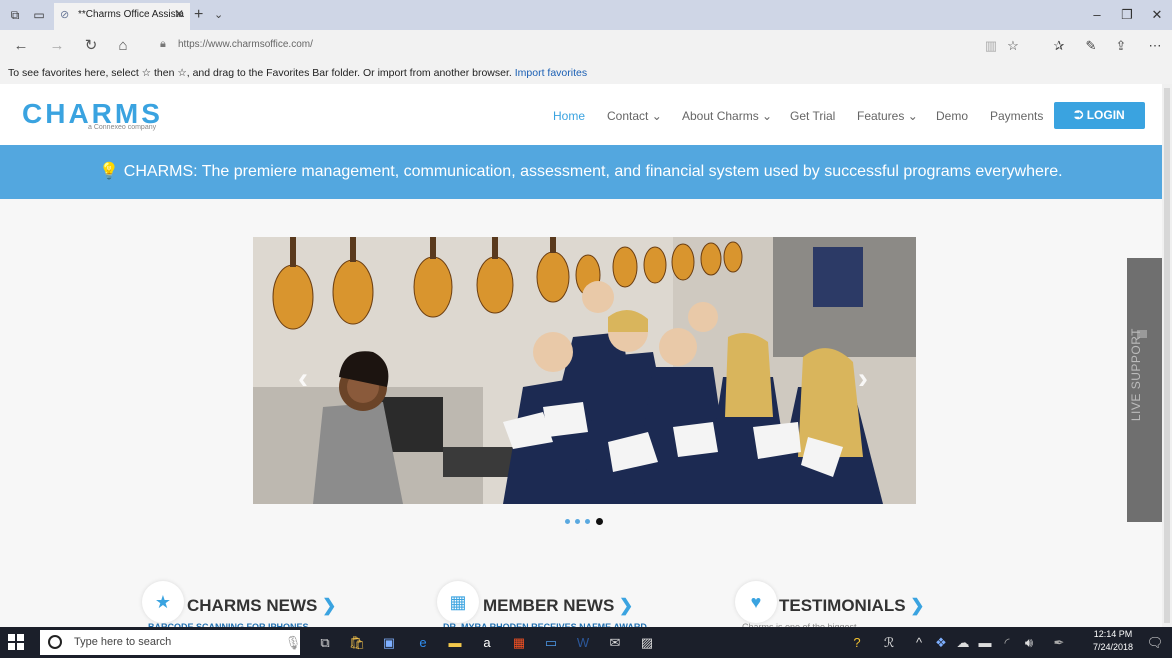 The height and width of the screenshot is (658, 1172). What do you see at coordinates (91, 46) in the screenshot?
I see `refresh-icon: ↻` at bounding box center [91, 46].